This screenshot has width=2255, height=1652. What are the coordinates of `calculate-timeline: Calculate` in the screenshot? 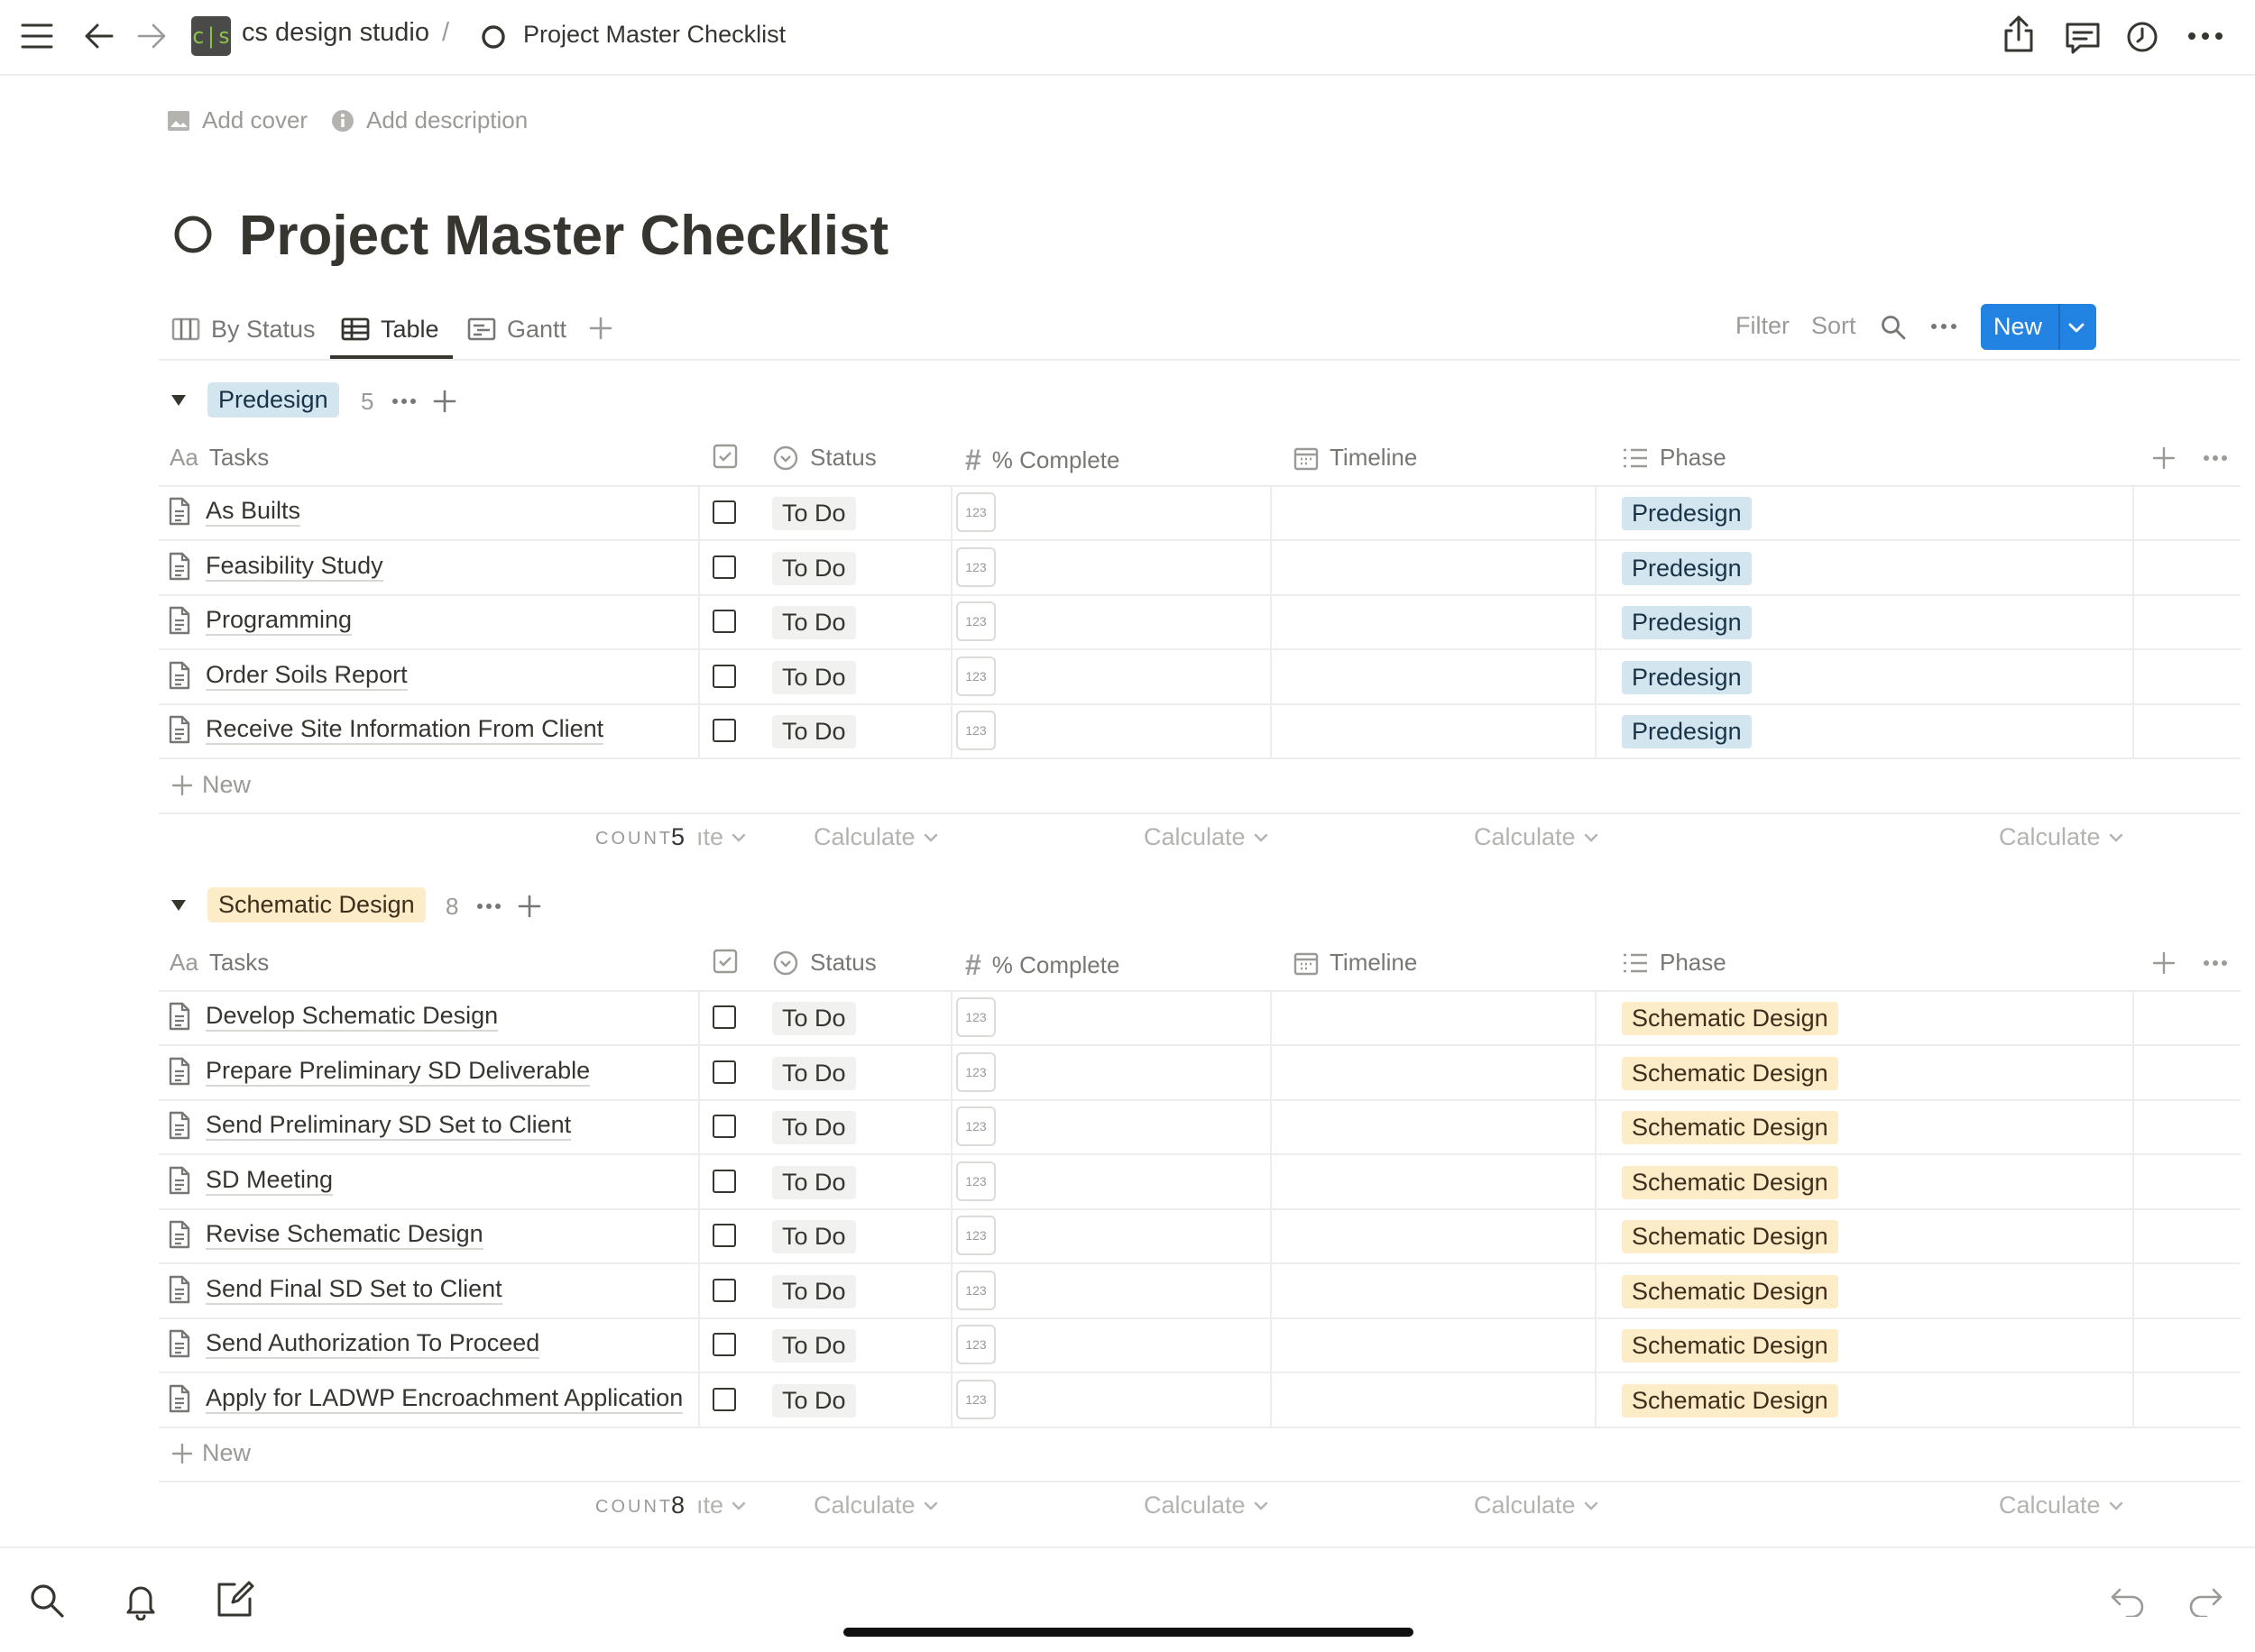 It's located at (1536, 1505).